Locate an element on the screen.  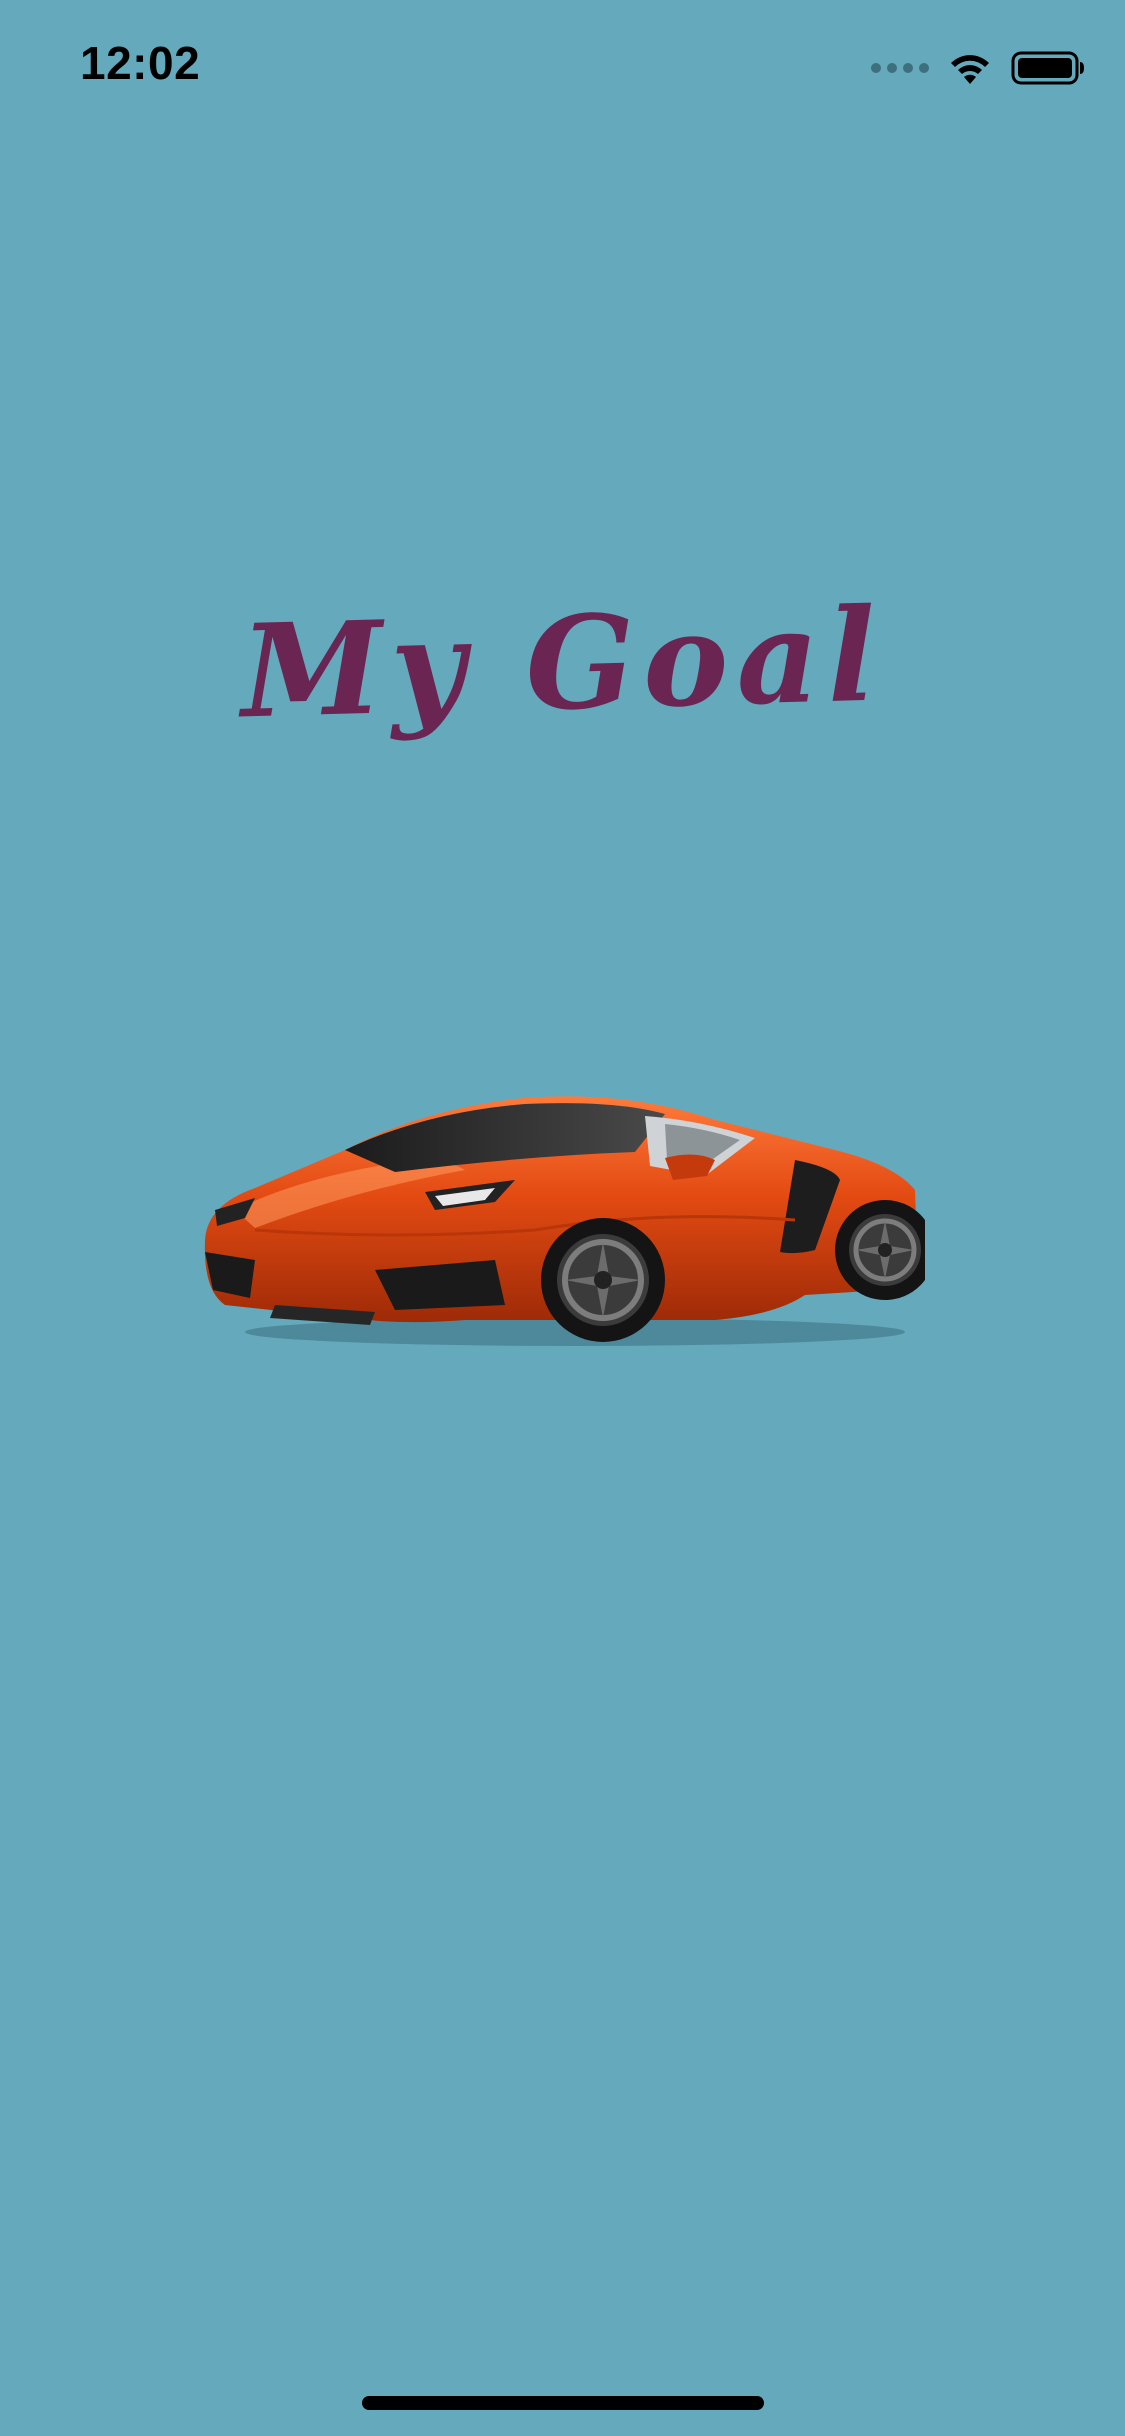
sports-car-icon is located at coordinates (569, 1221).